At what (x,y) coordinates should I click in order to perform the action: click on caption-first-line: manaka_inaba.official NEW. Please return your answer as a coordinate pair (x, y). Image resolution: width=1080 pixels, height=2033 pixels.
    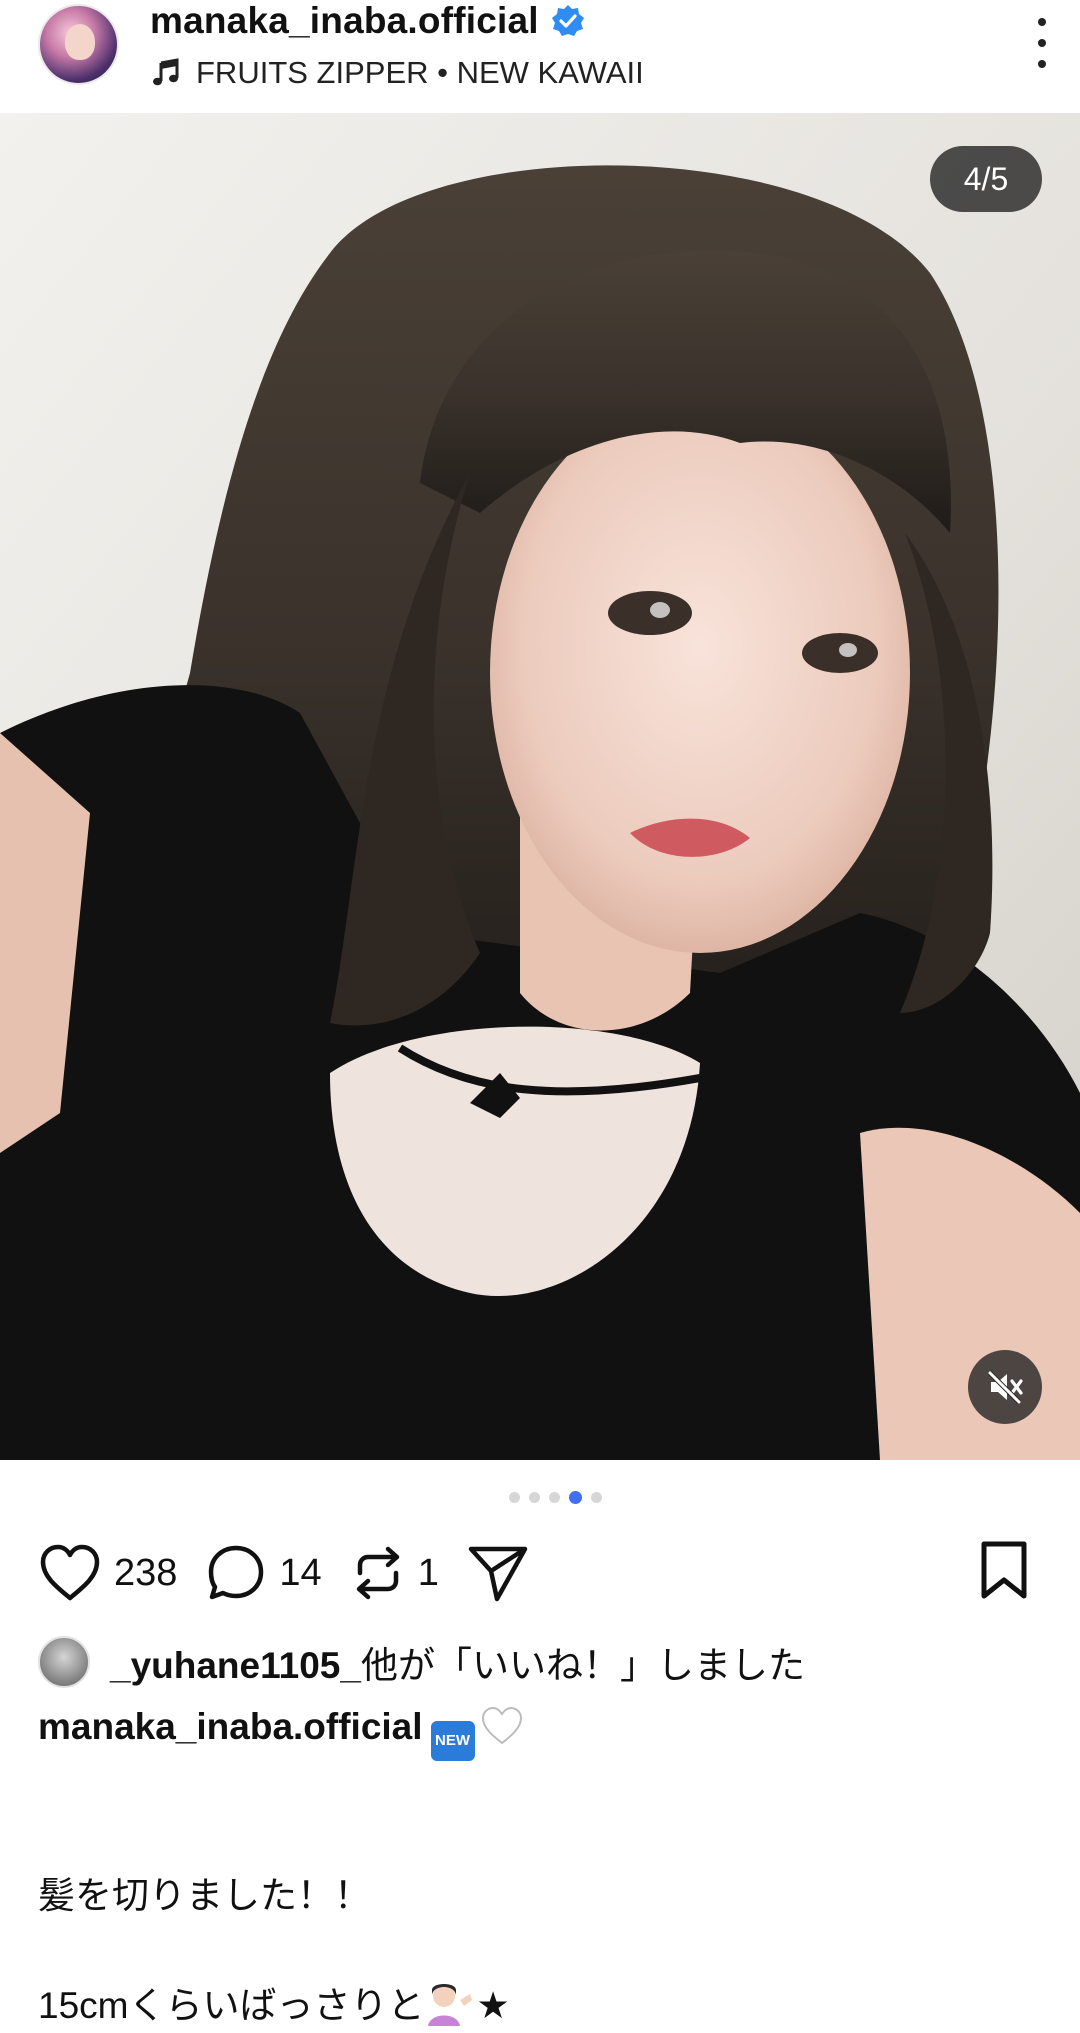
    Looking at the image, I should click on (543, 1730).